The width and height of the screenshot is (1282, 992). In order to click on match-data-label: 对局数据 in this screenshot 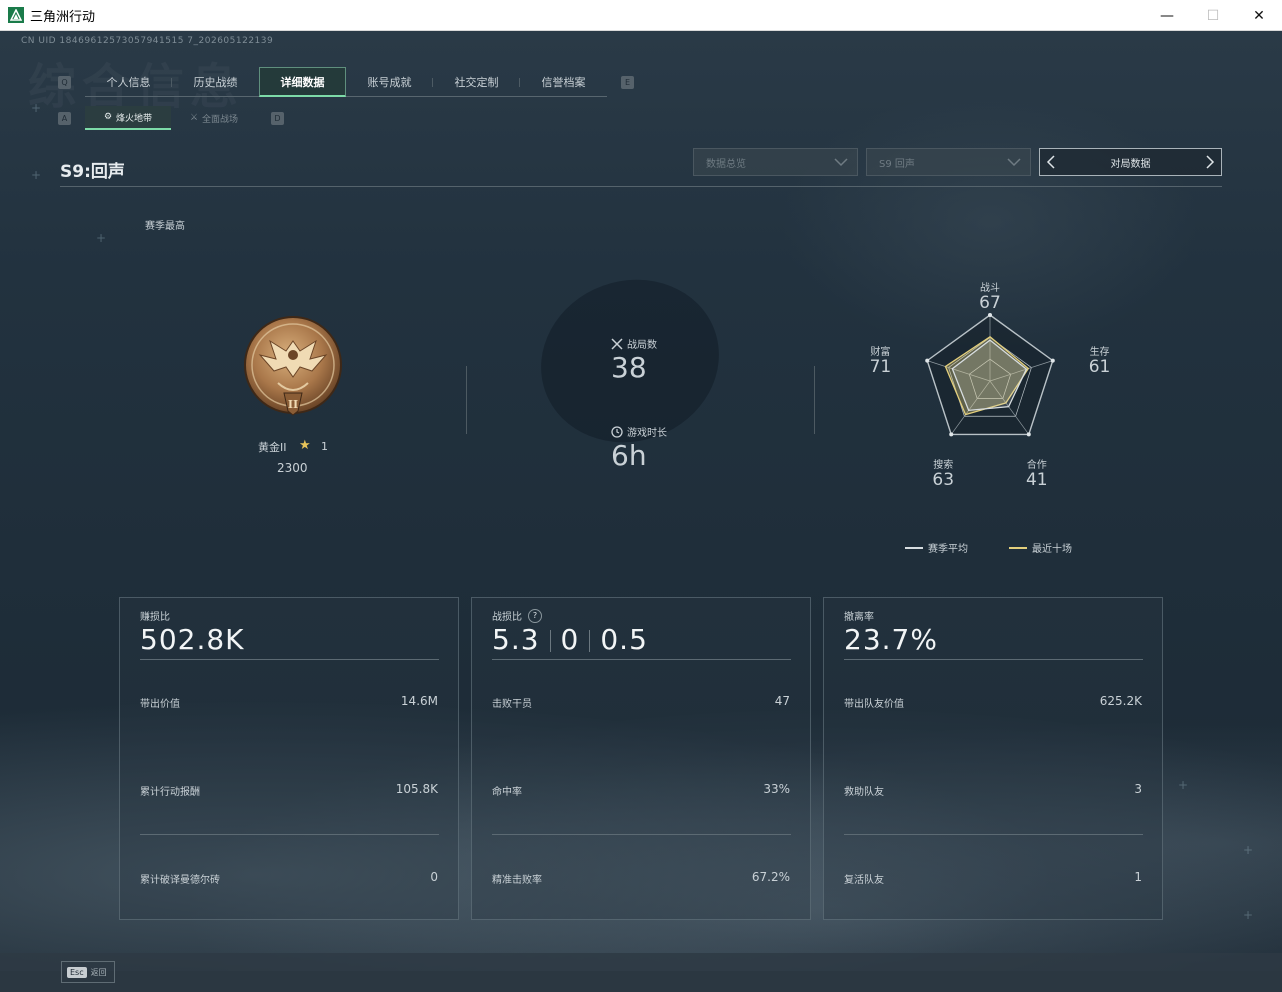, I will do `click(1130, 164)`.